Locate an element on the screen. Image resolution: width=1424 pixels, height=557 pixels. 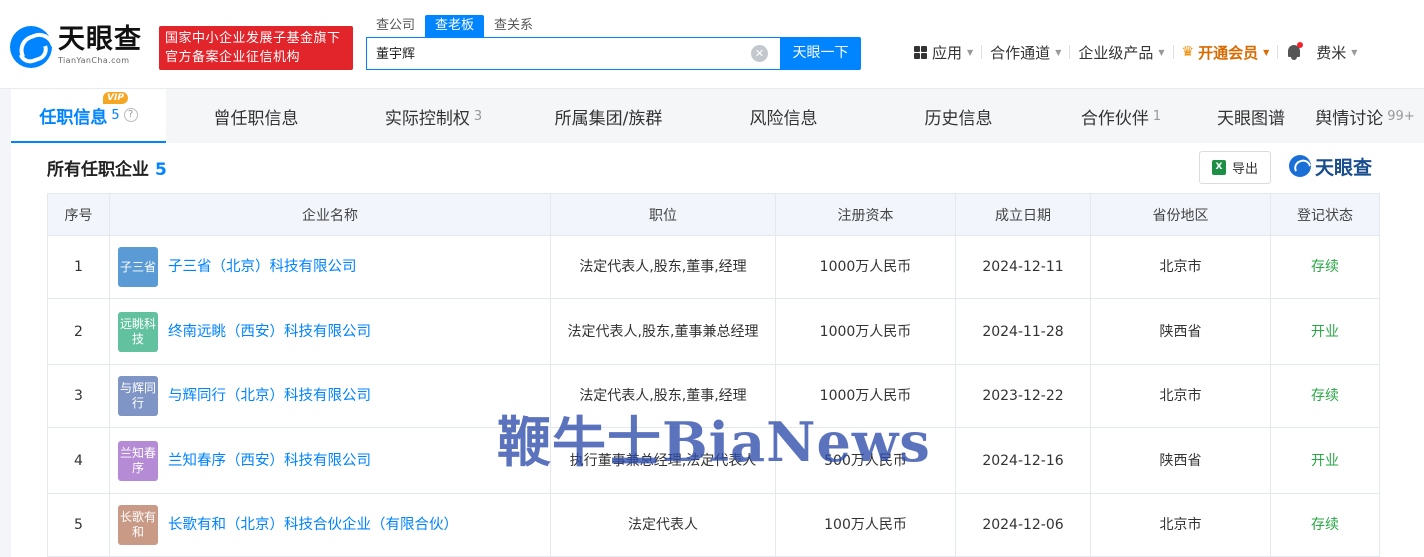
tab-count: 1 is located at coordinates (1157, 116).